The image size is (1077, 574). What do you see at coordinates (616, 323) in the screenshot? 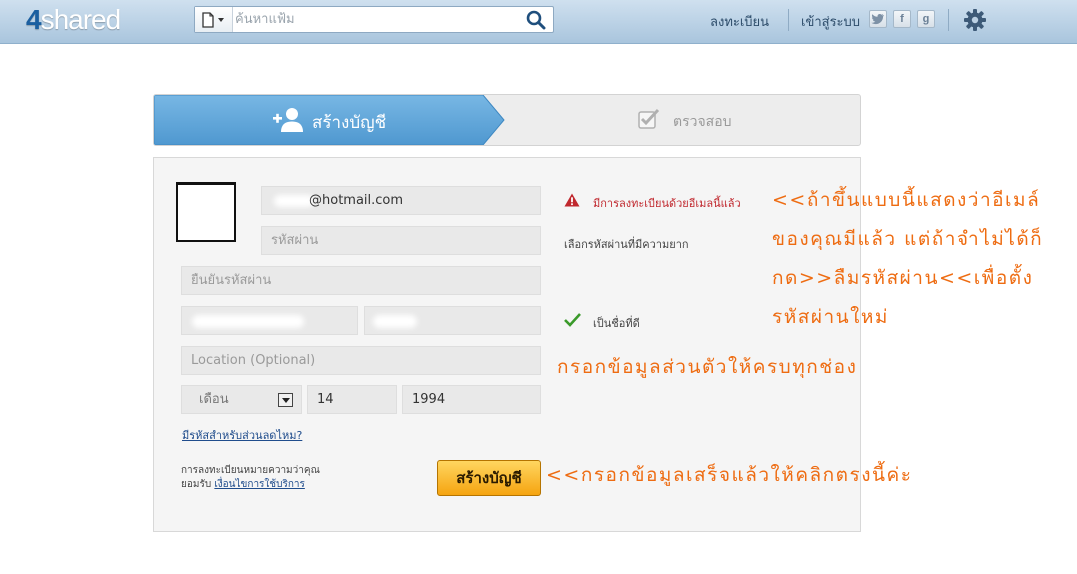
I see `name-ok-message: เป็นชื่อที่ดี` at bounding box center [616, 323].